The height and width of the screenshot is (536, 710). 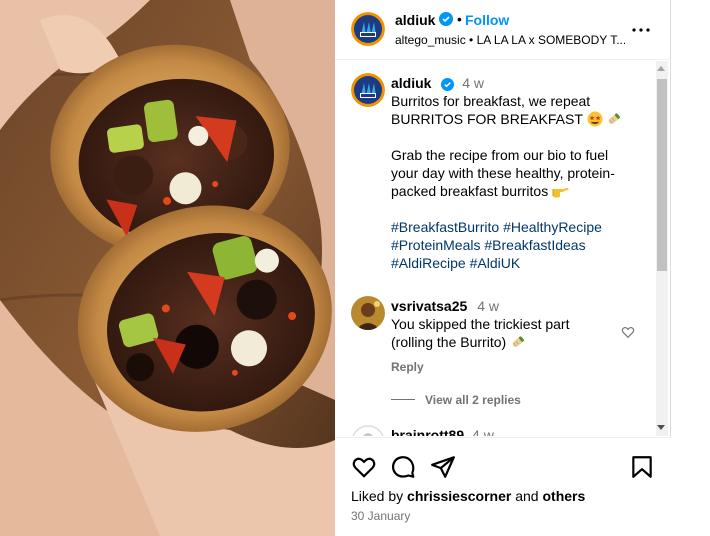 What do you see at coordinates (503, 173) in the screenshot?
I see `caption-text-line: your day with these healthy, protein-` at bounding box center [503, 173].